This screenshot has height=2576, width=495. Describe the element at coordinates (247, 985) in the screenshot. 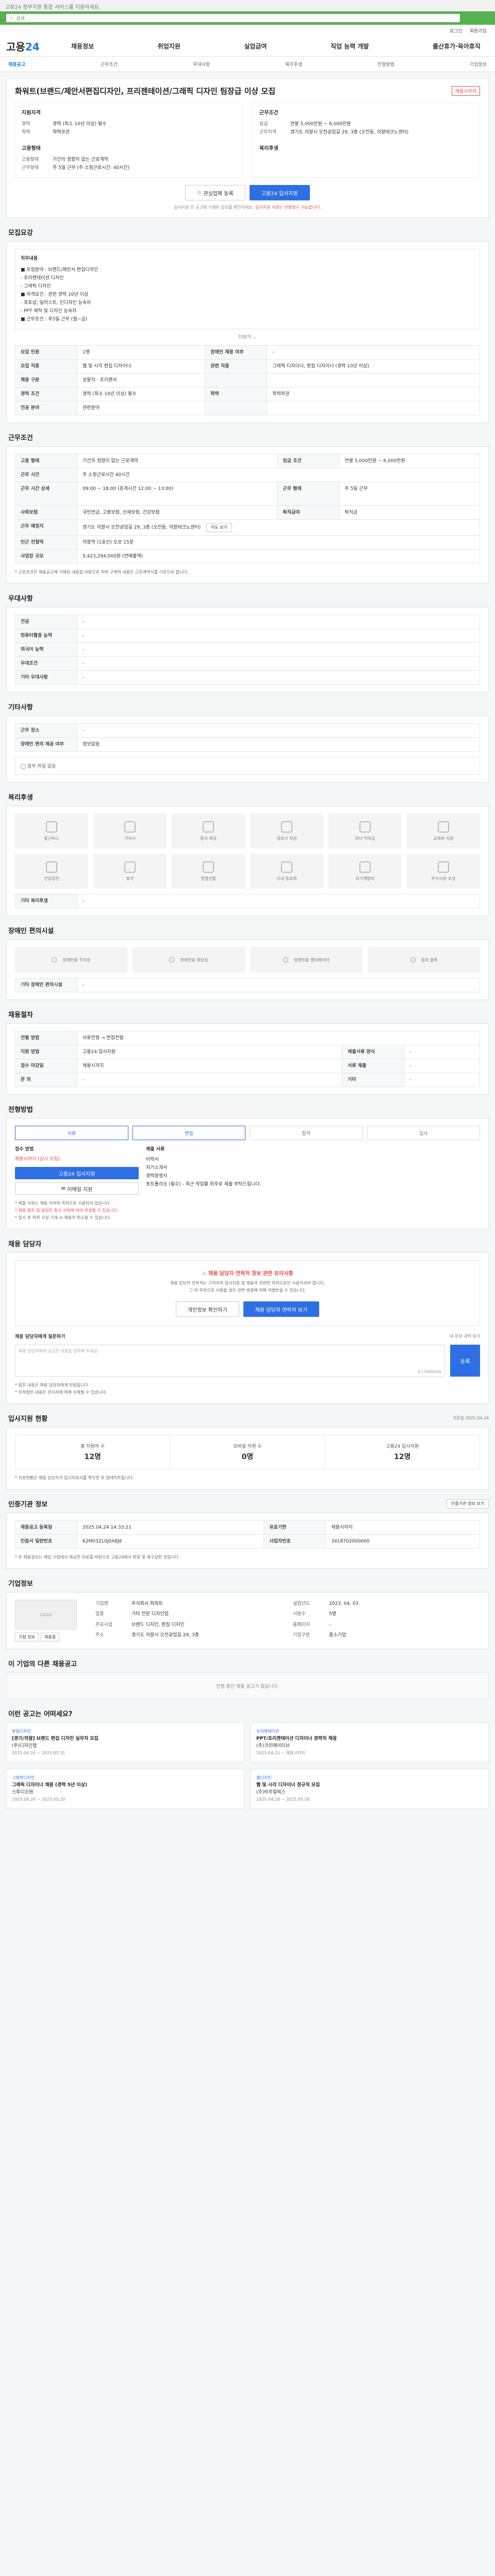

I see `disability-etc-table: 기타 장애인 편의시설 -` at that location.